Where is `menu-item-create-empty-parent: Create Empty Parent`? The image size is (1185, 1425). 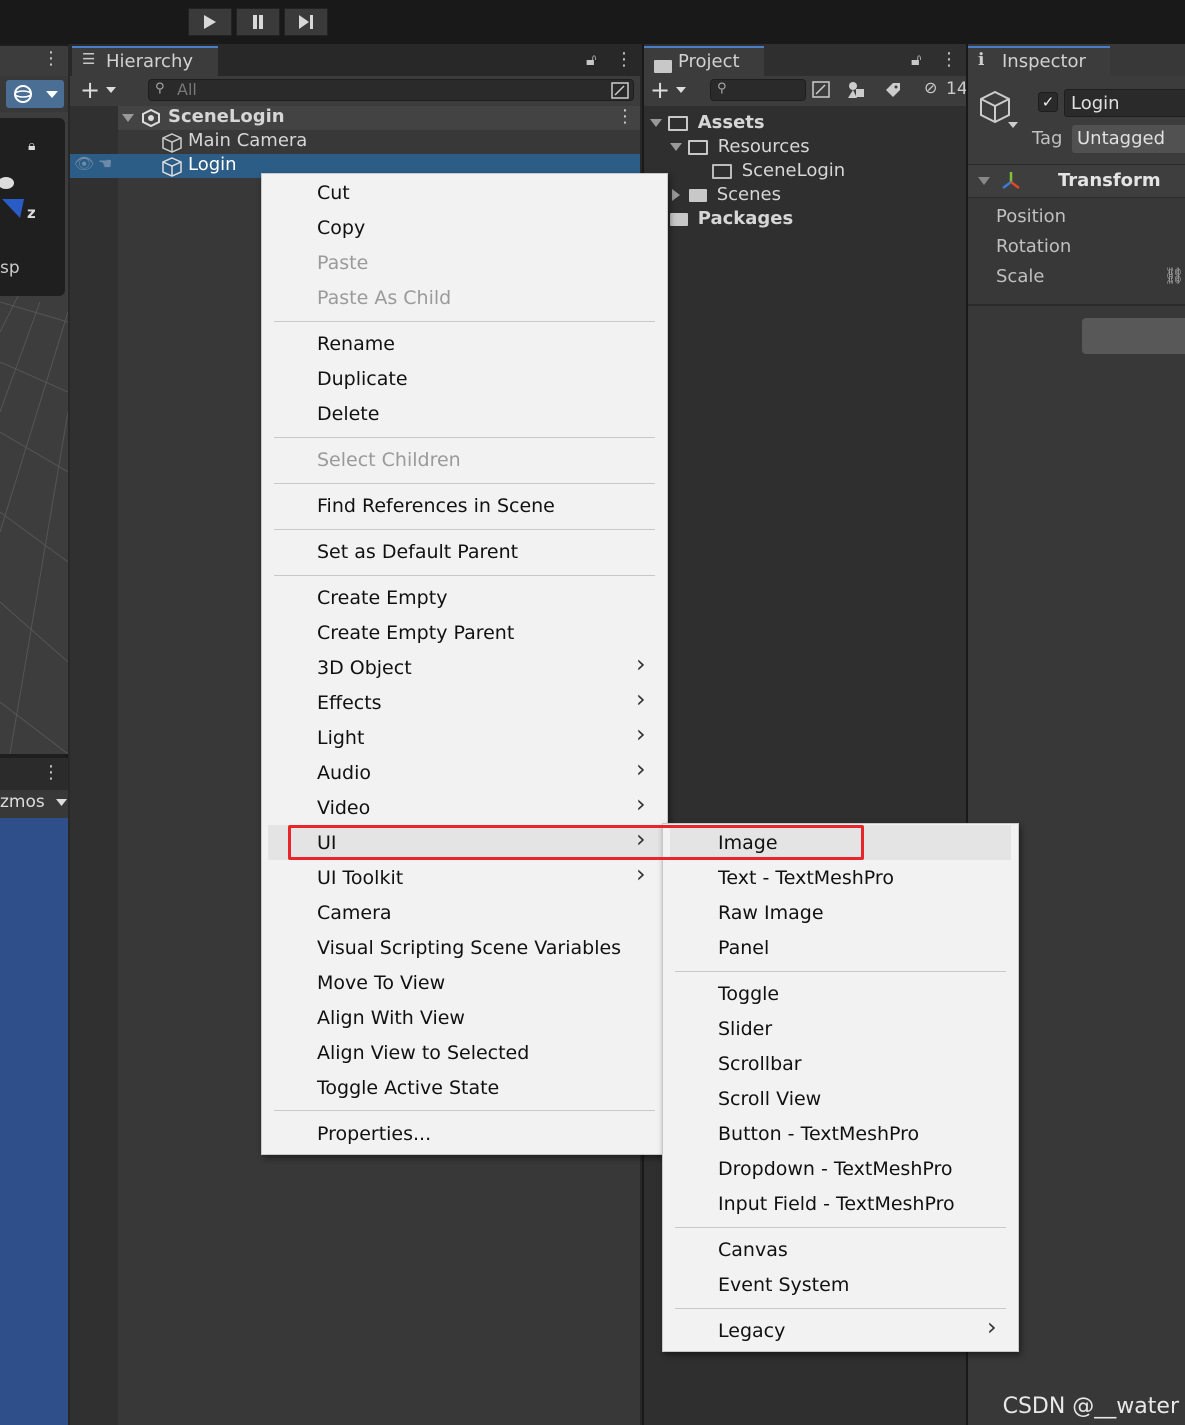
menu-item-create-empty-parent: Create Empty Parent is located at coordinates (462, 632).